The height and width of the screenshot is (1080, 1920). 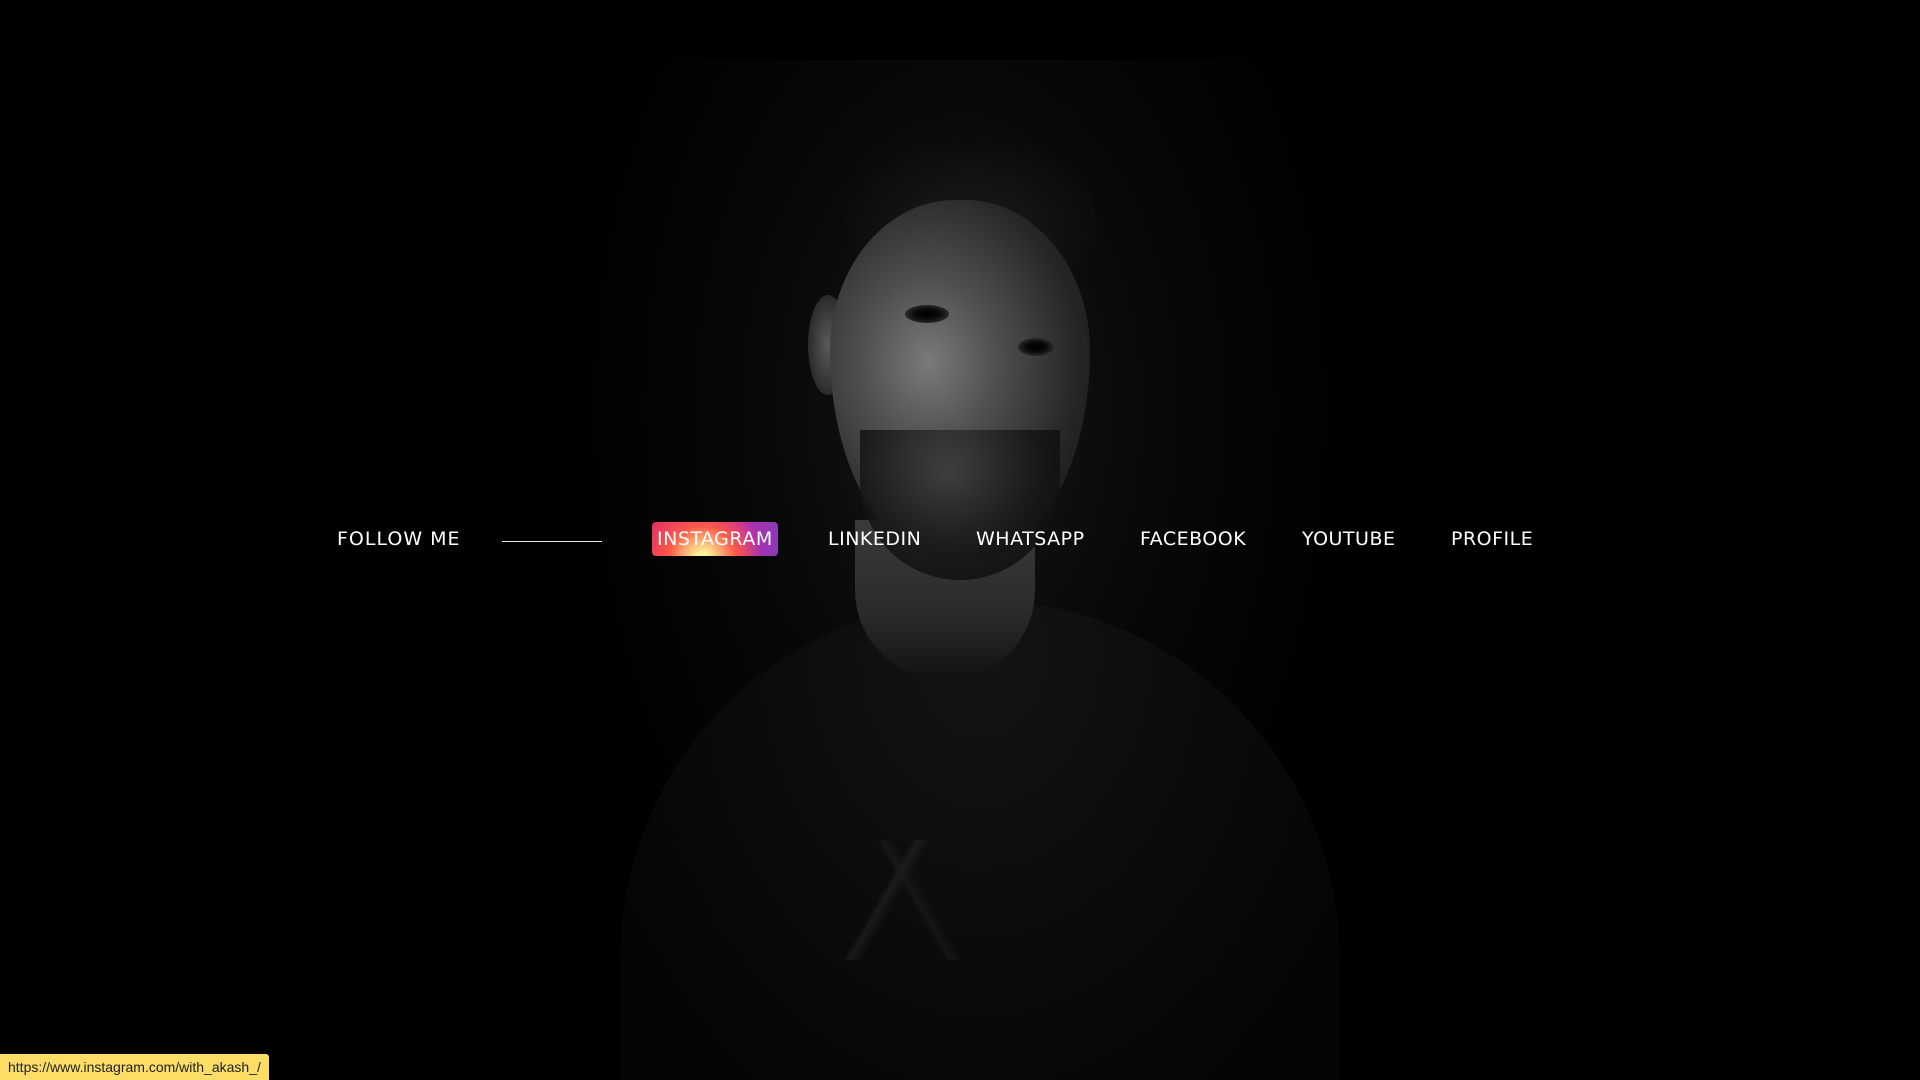 What do you see at coordinates (399, 539) in the screenshot?
I see `follow-me-label: FOLLOW ME` at bounding box center [399, 539].